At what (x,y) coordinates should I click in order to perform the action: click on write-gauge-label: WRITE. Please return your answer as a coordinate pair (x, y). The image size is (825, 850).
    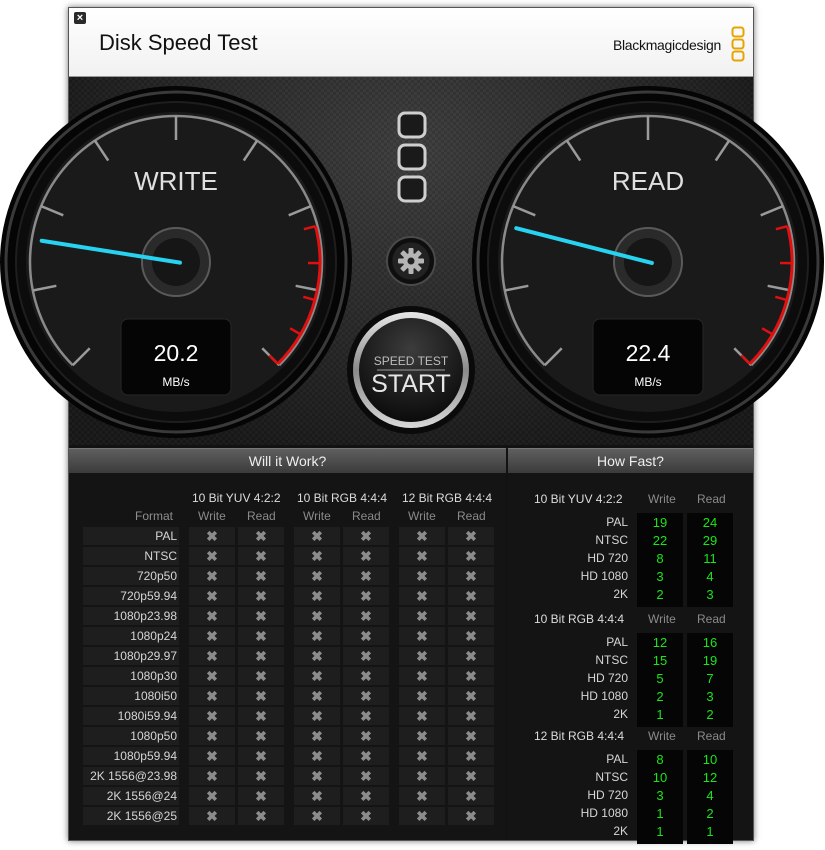
    Looking at the image, I should click on (176, 181).